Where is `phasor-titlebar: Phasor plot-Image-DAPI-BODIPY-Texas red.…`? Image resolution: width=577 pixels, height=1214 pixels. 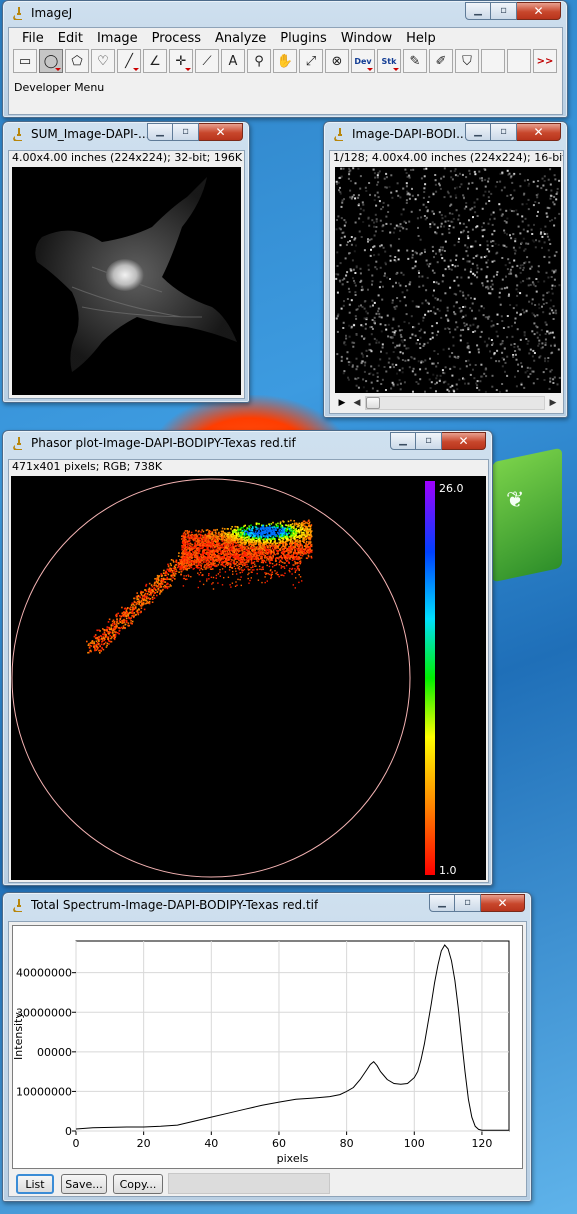 phasor-titlebar: Phasor plot-Image-DAPI-BODIPY-Texas red.… is located at coordinates (247, 443).